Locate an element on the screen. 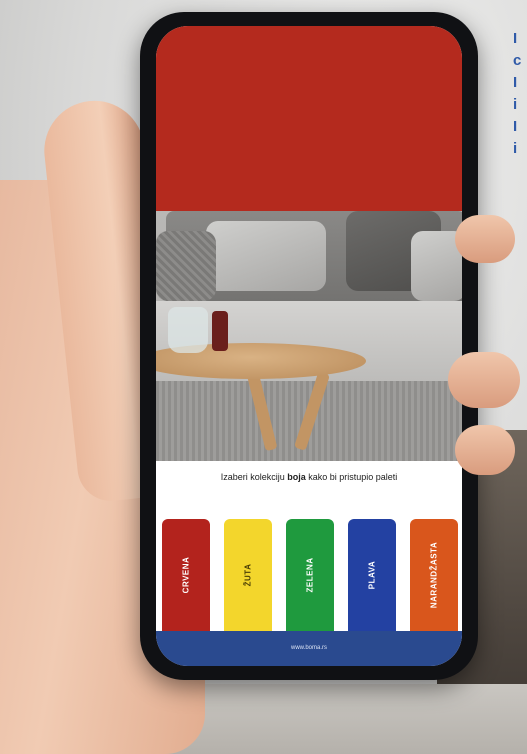 Image resolution: width=527 pixels, height=754 pixels. collection-zuta-button: ŽUTA is located at coordinates (248, 575).